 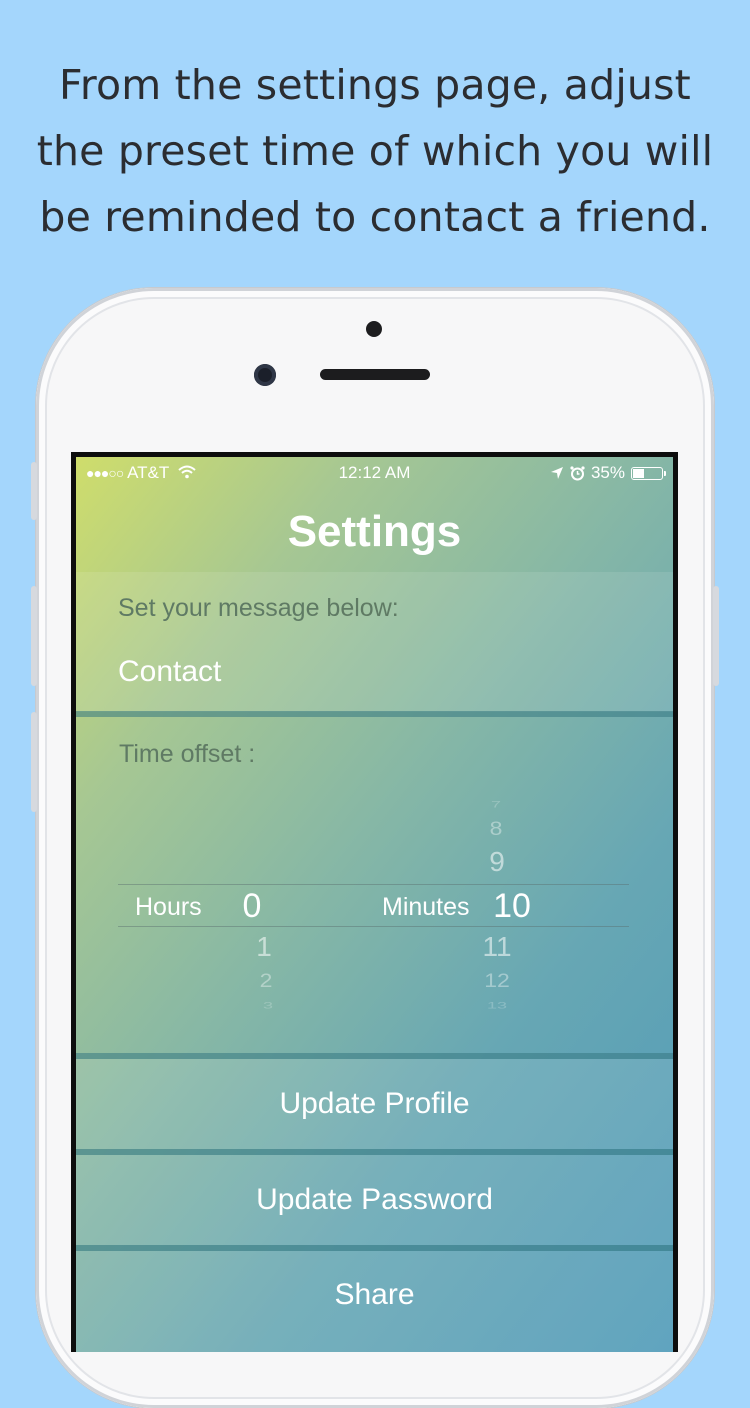 I want to click on mute-switch, so click(x=34, y=491).